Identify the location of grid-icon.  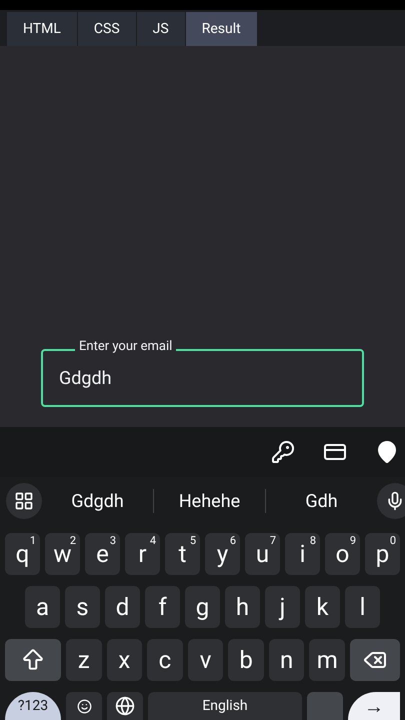
(24, 501).